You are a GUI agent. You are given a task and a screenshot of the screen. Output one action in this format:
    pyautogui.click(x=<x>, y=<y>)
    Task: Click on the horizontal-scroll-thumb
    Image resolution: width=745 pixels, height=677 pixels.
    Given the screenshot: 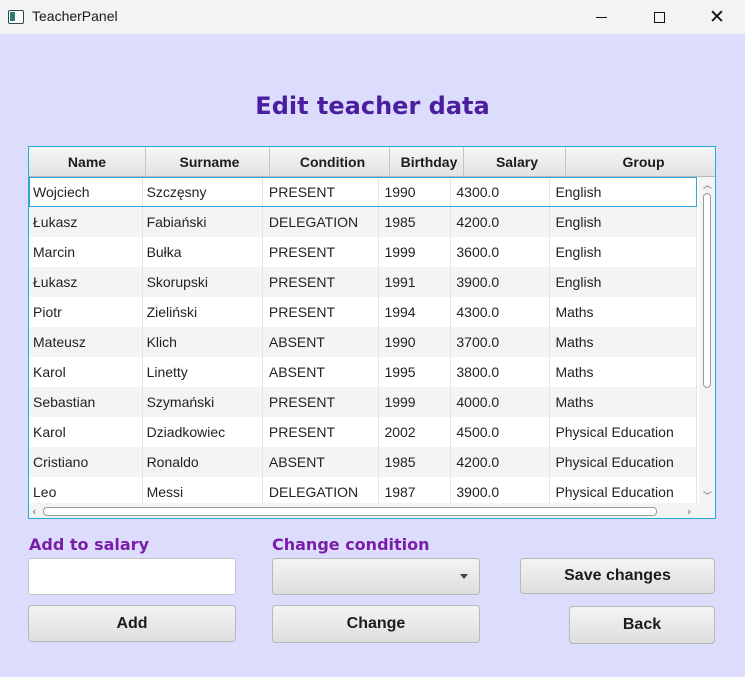 What is the action you would take?
    pyautogui.click(x=350, y=511)
    